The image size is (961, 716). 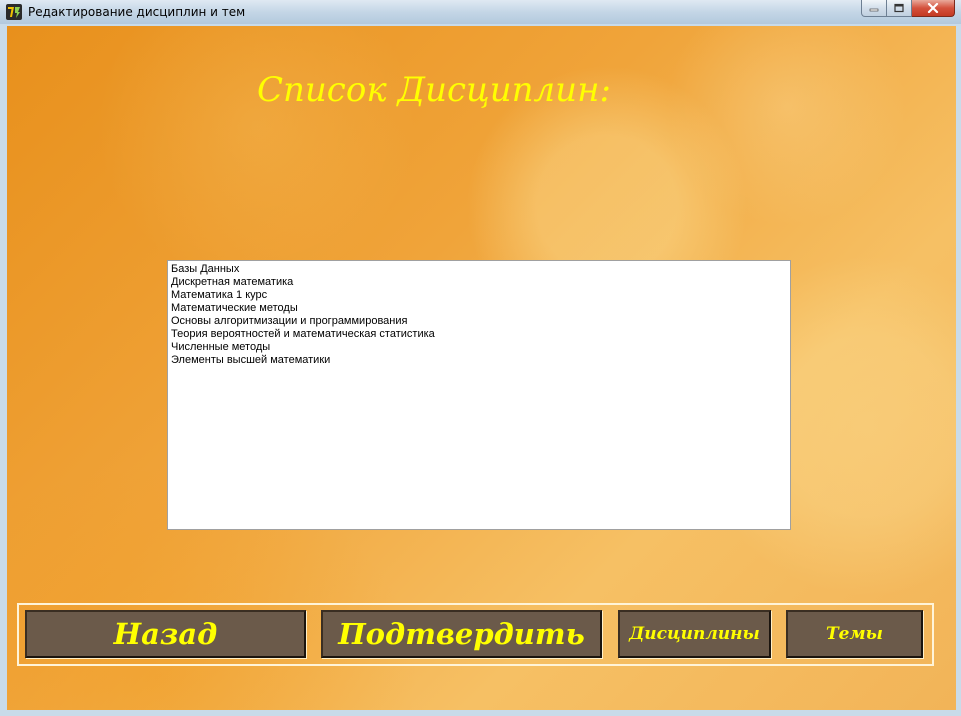 I want to click on window-title: Редактирование дисциплин и тем, so click(x=137, y=12).